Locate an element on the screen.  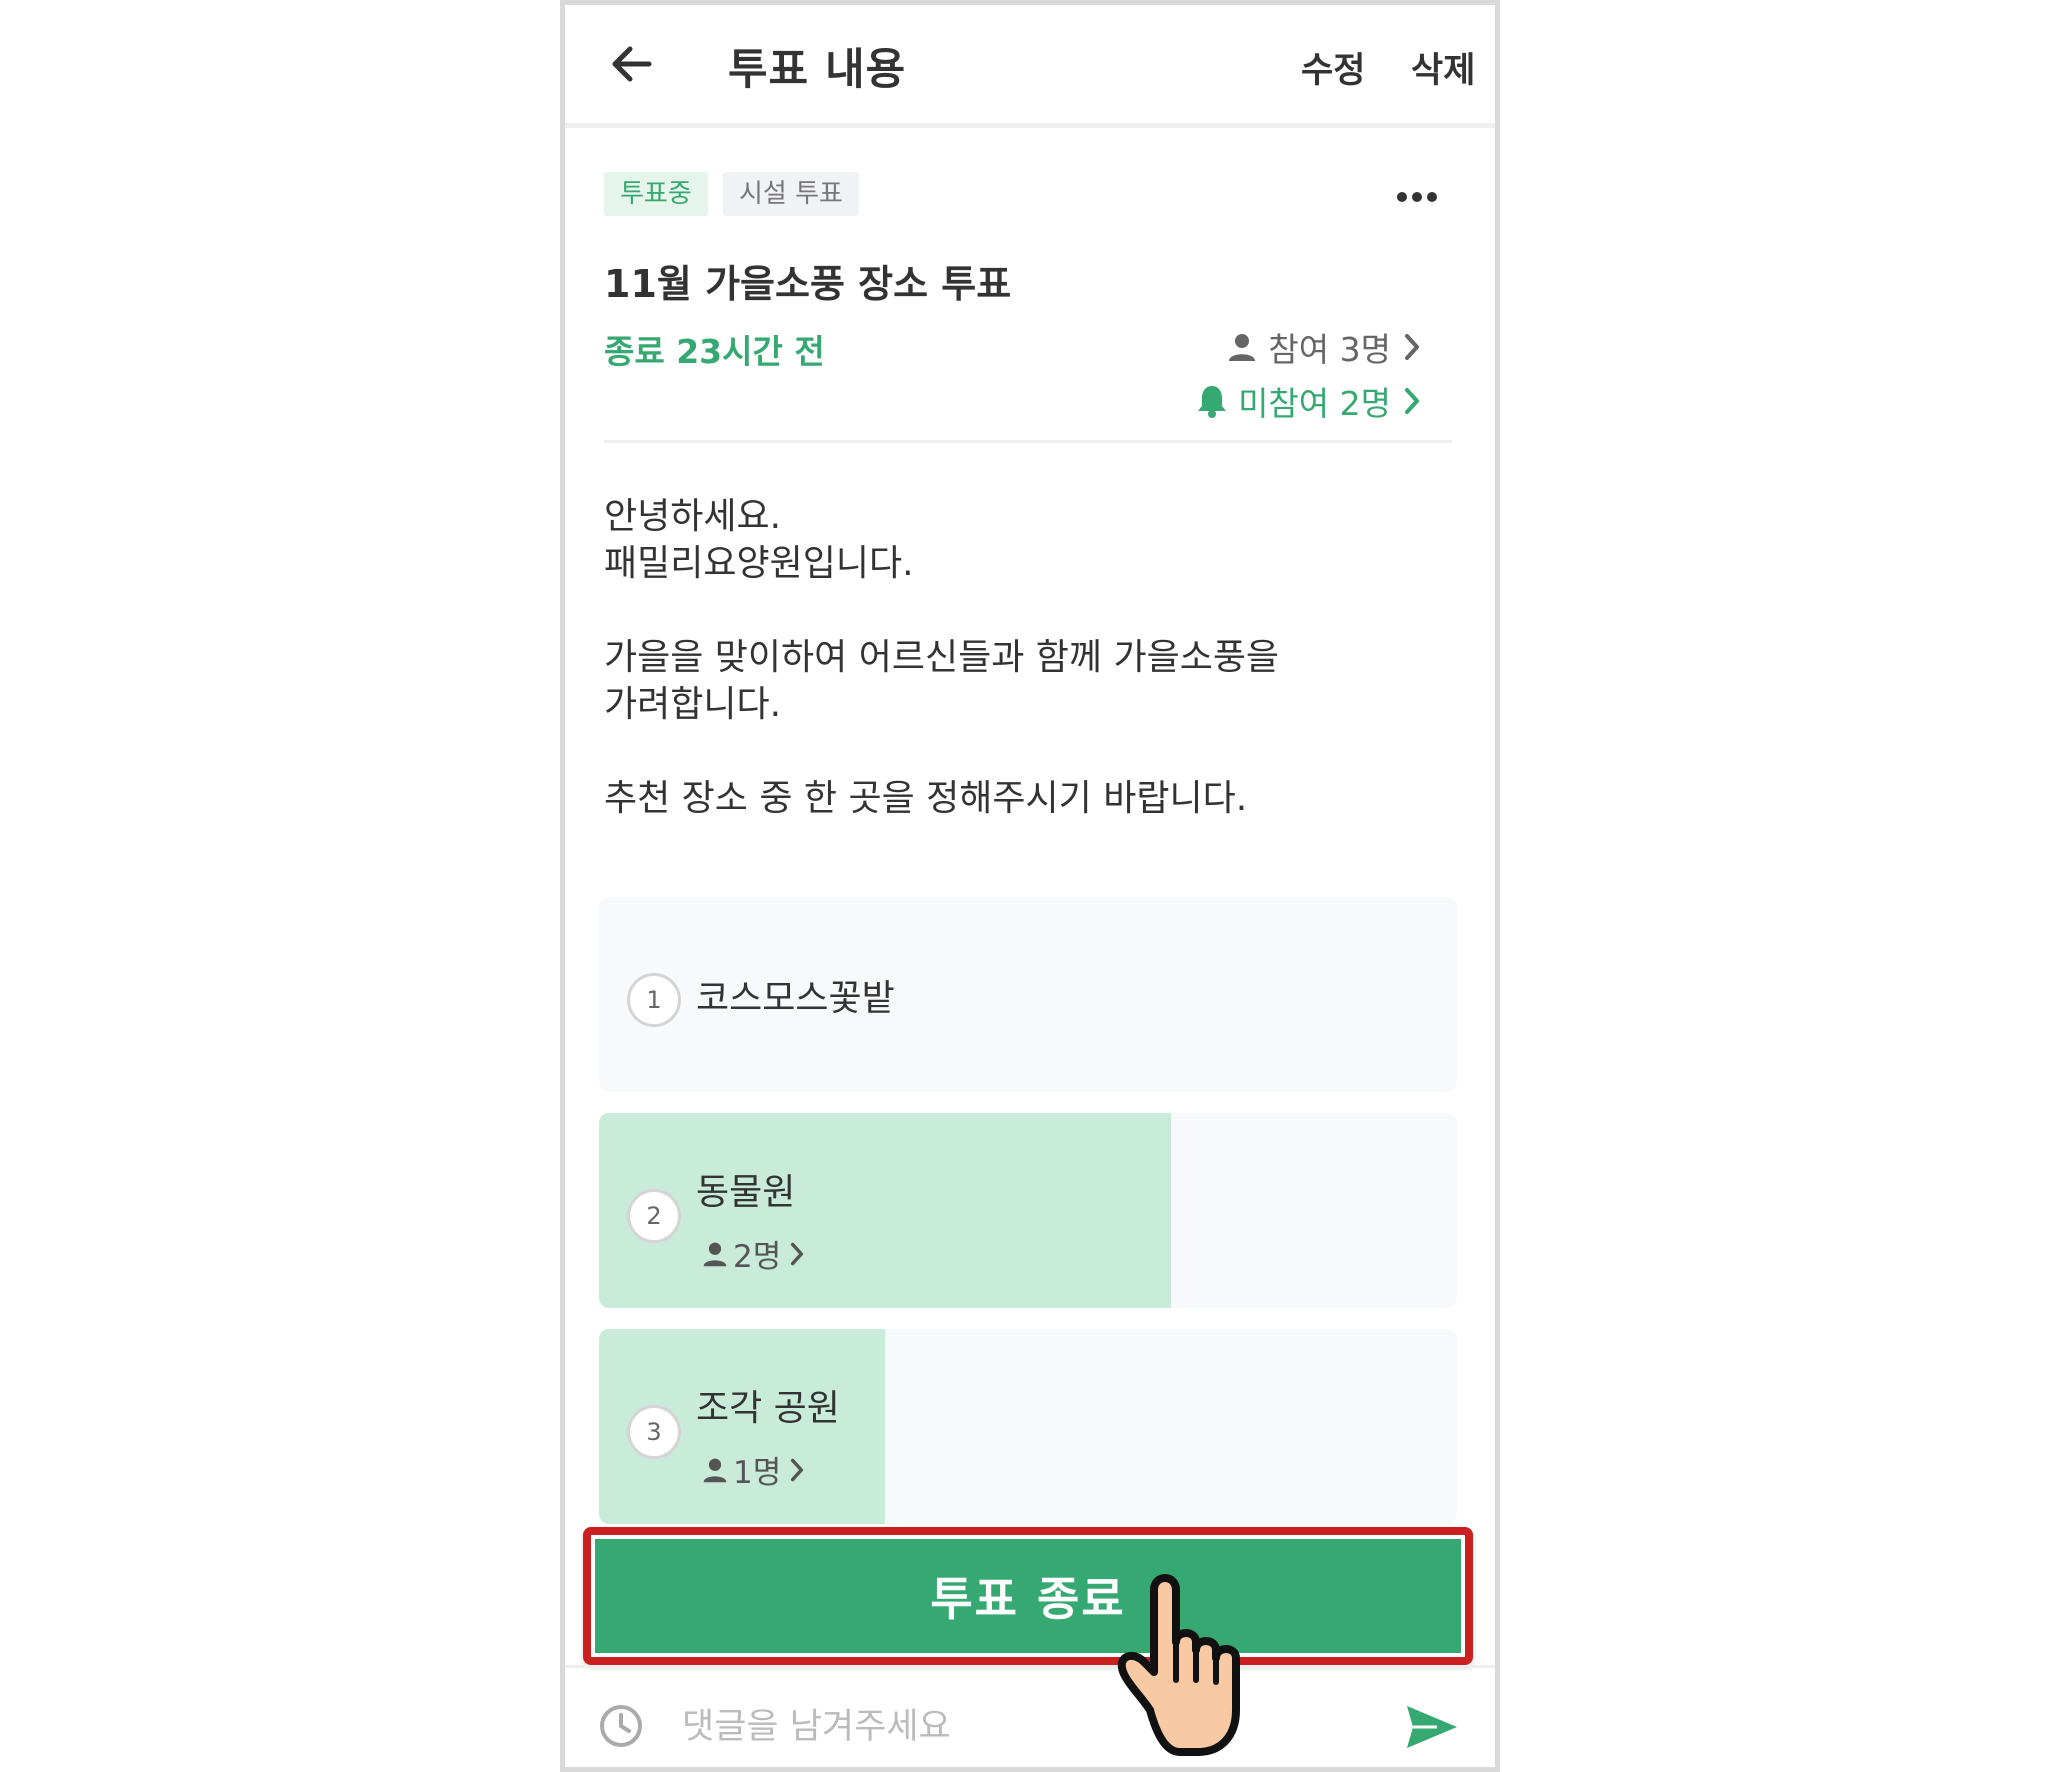
body-line: 가려합니다. is located at coordinates (693, 704).